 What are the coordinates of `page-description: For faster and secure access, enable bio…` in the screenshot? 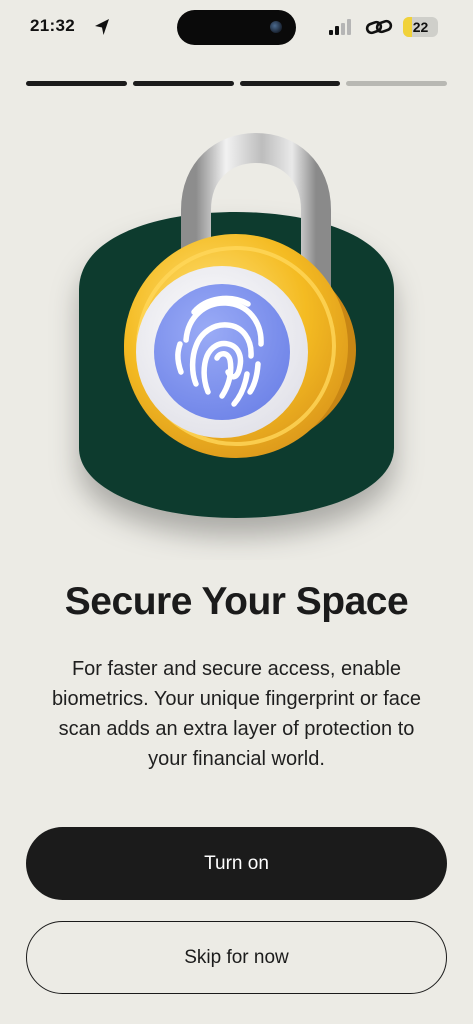 It's located at (236, 714).